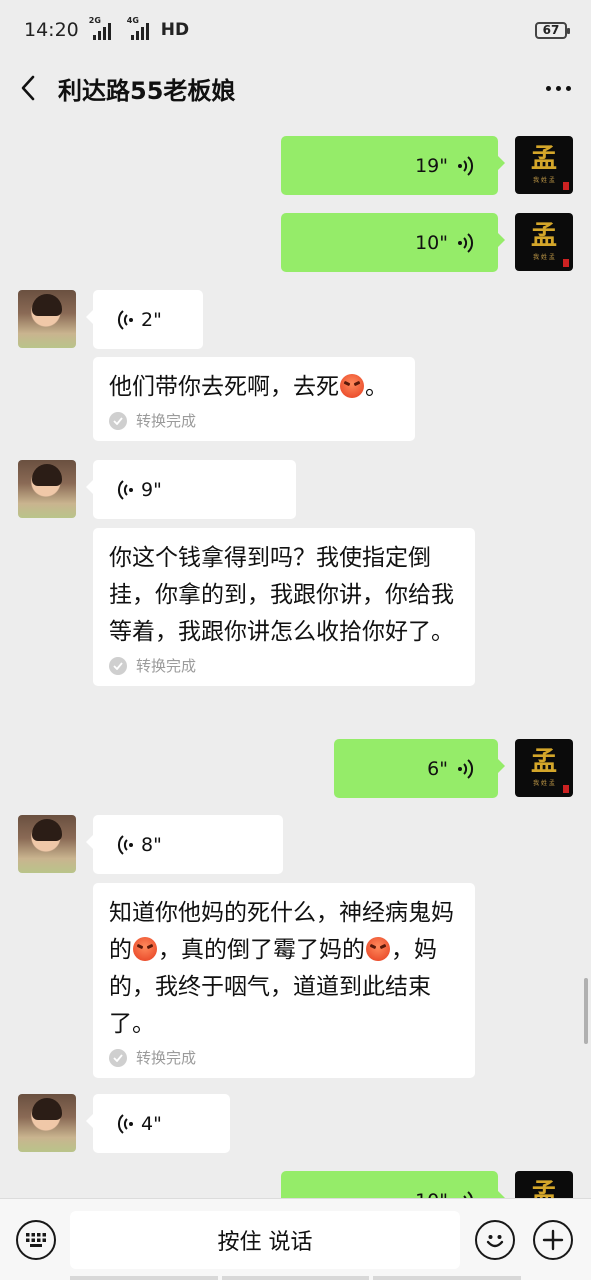  I want to click on transcript-text: ，真的倒了霉了妈的, so click(261, 950).